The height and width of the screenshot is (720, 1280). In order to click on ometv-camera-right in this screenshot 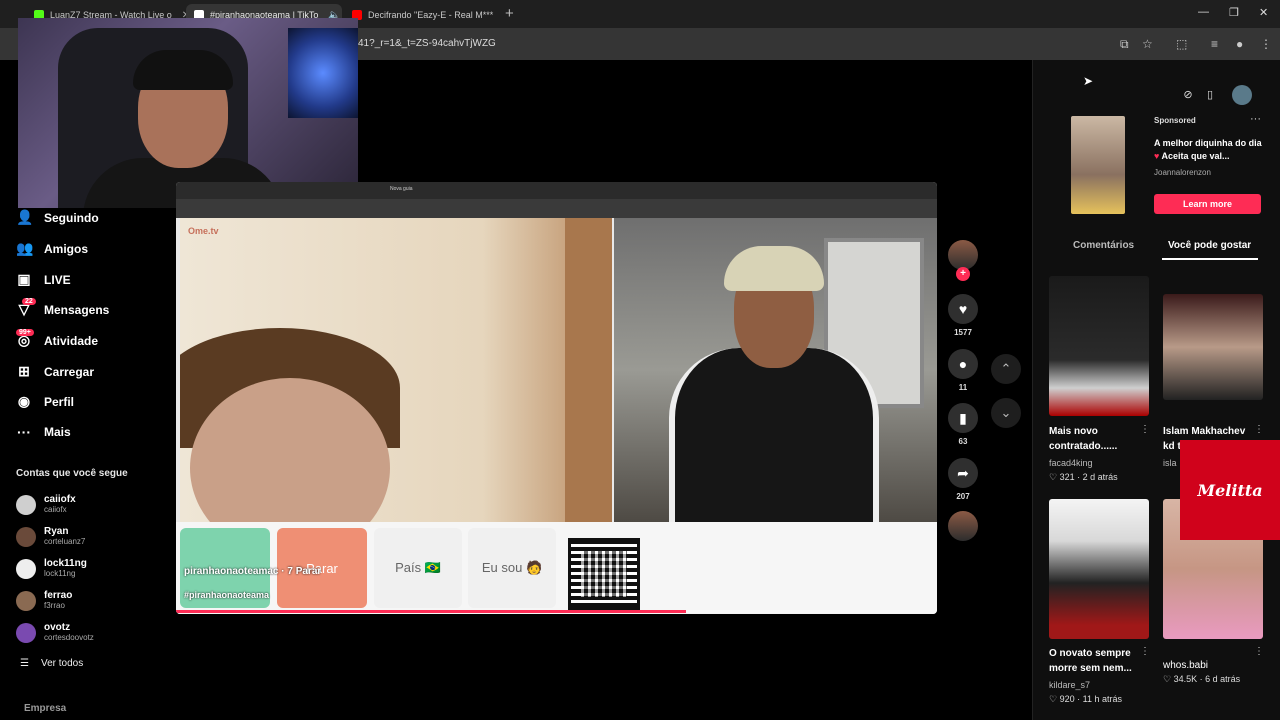, I will do `click(775, 370)`.